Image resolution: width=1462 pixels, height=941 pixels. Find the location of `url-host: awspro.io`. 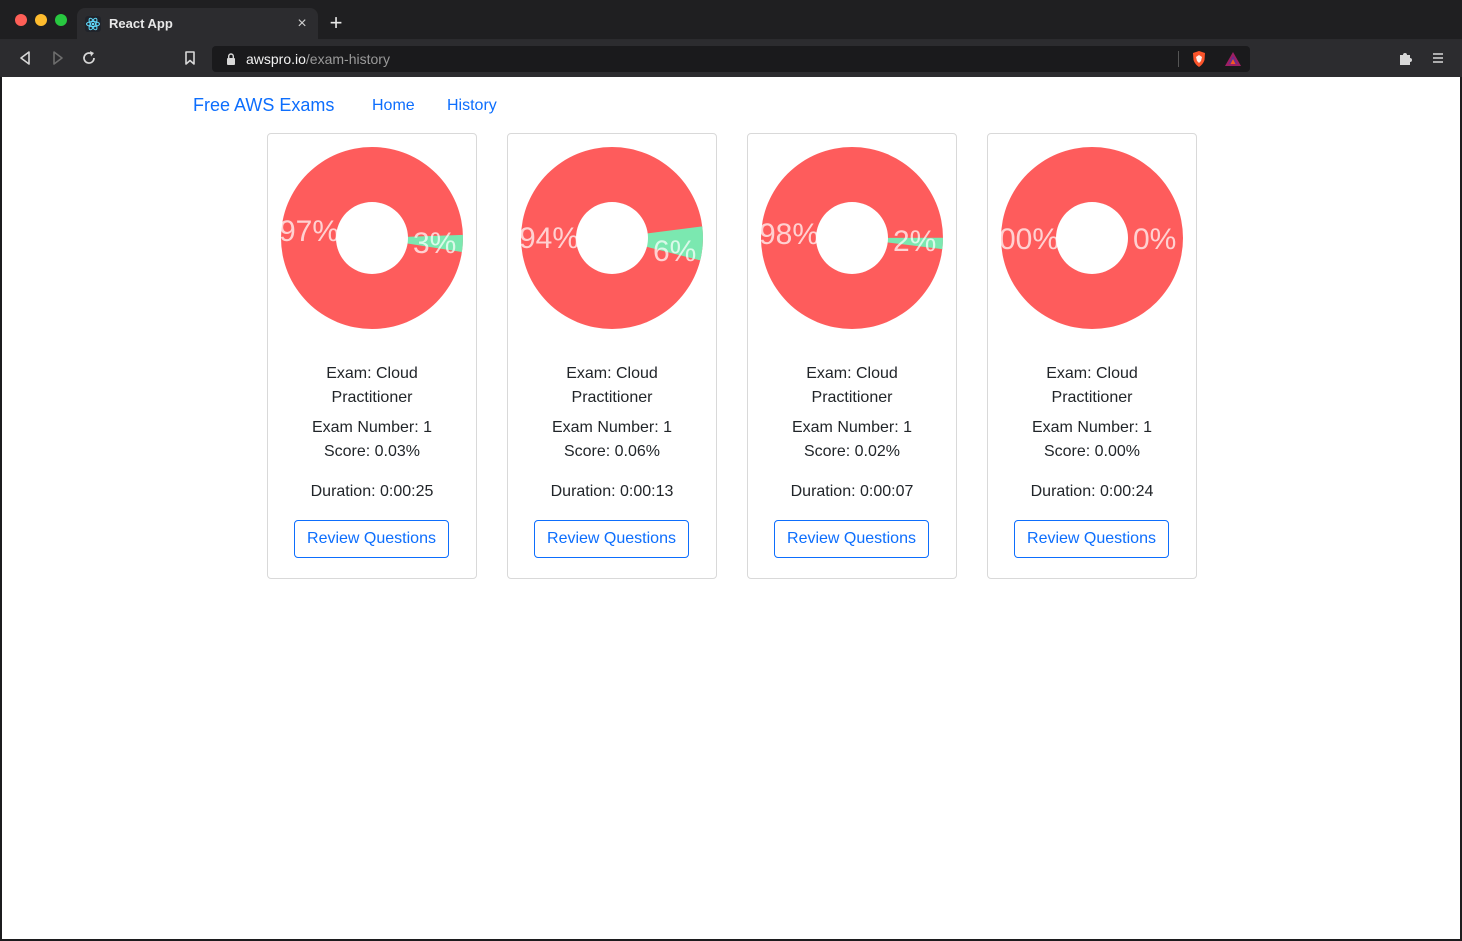

url-host: awspro.io is located at coordinates (276, 59).